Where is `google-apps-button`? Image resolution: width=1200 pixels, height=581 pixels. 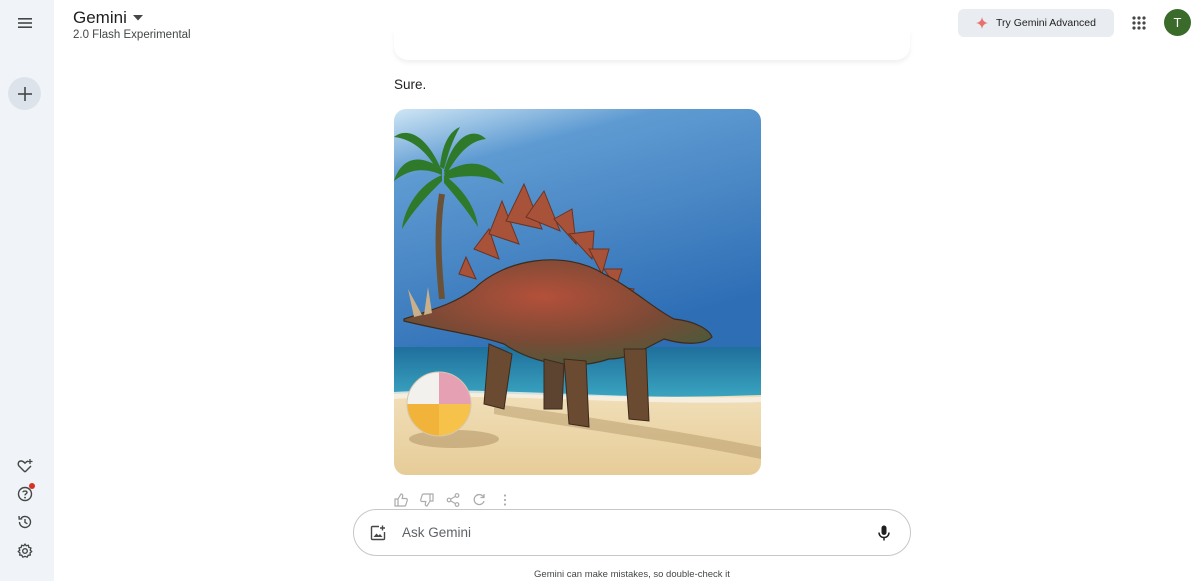
google-apps-button is located at coordinates (1139, 23).